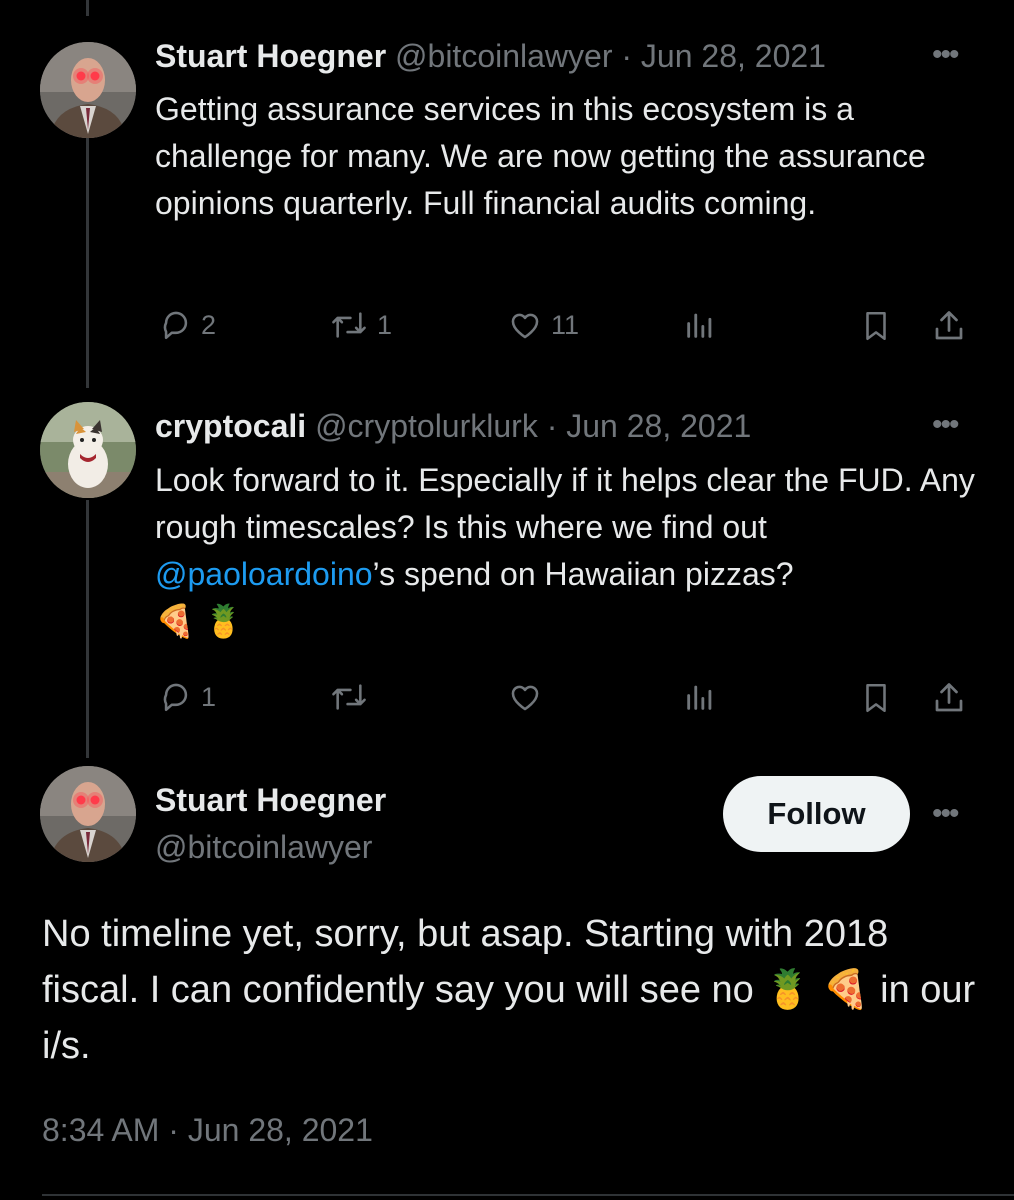 Image resolution: width=1014 pixels, height=1200 pixels. Describe the element at coordinates (209, 696) in the screenshot. I see `reply-count: 1` at that location.